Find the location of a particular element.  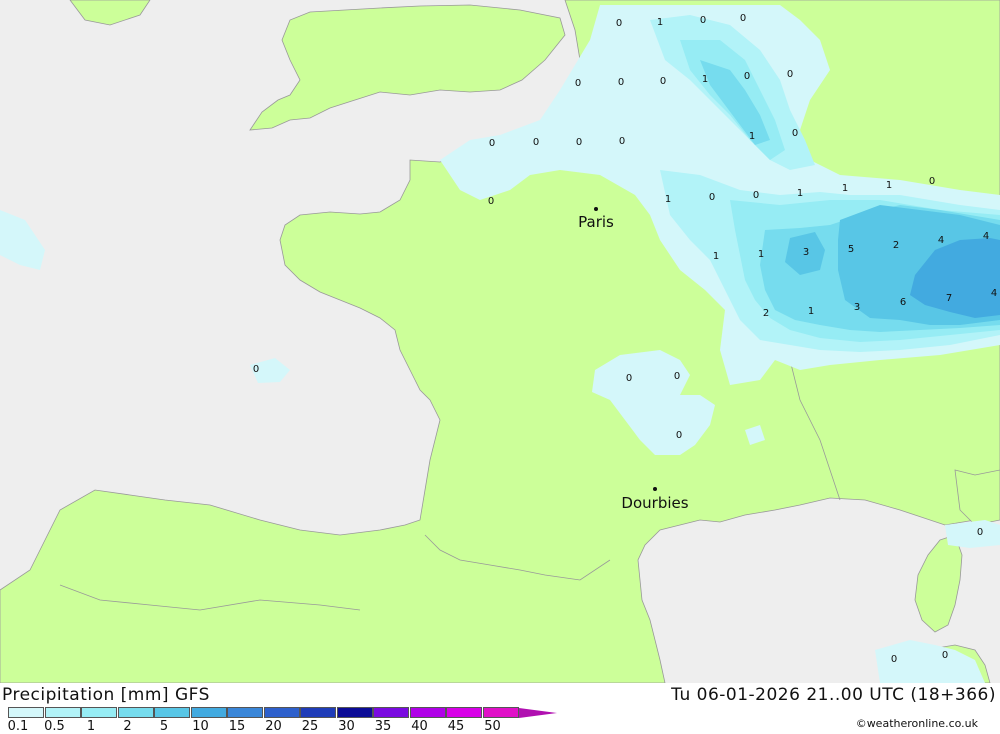

legend-tick-label: 45 is located at coordinates (456, 726).